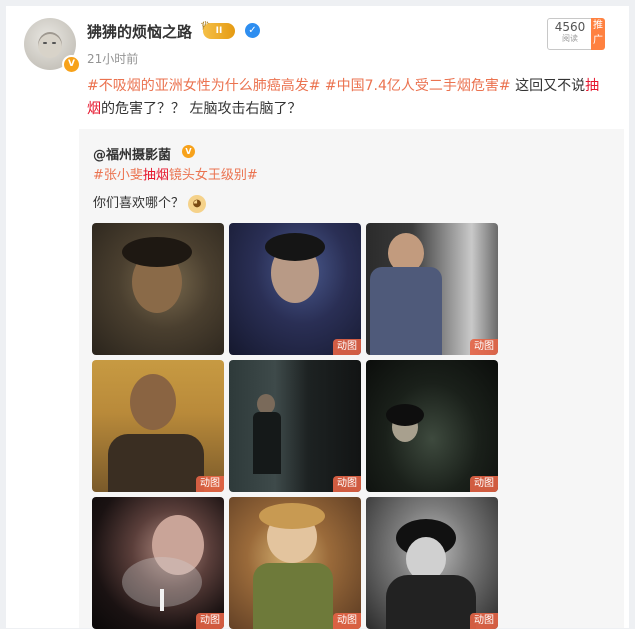 This screenshot has width=635, height=629. I want to click on level-badge: II, so click(219, 31).